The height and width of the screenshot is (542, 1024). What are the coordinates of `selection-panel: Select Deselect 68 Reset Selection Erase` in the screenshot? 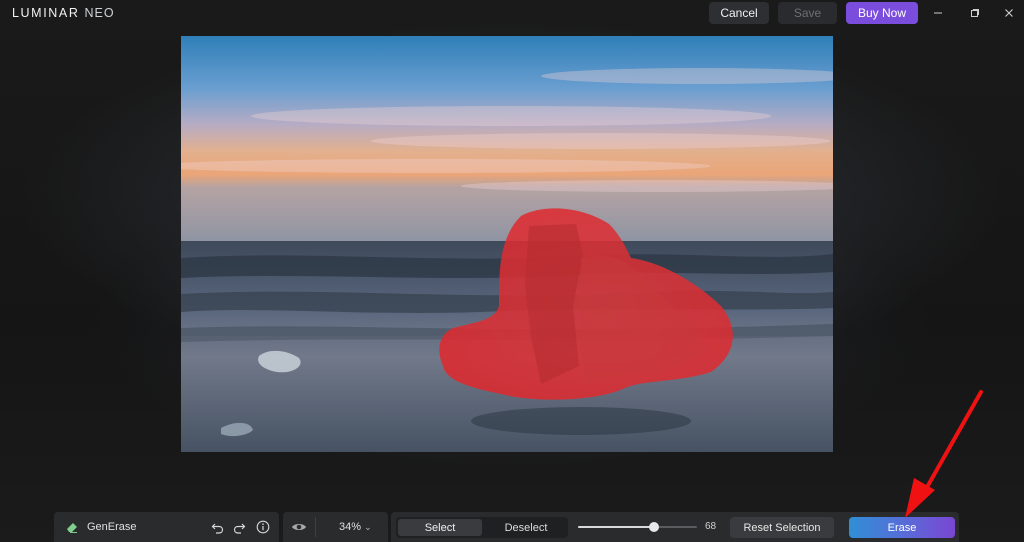 It's located at (675, 527).